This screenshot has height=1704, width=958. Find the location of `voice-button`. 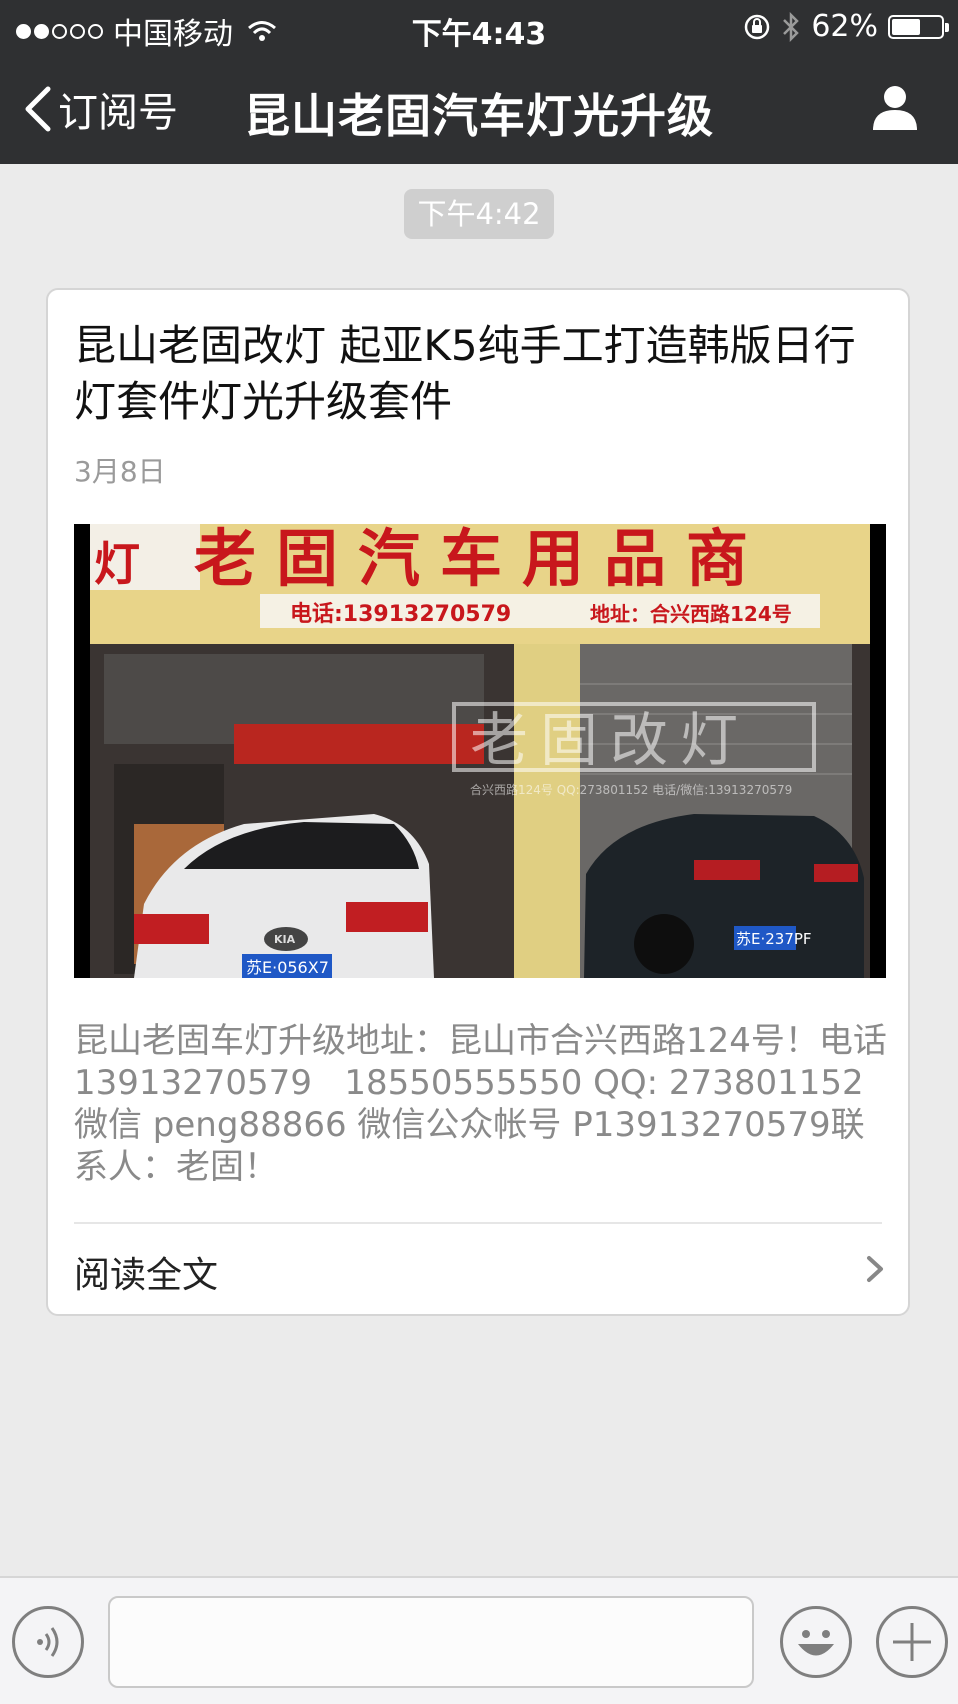

voice-button is located at coordinates (48, 1642).